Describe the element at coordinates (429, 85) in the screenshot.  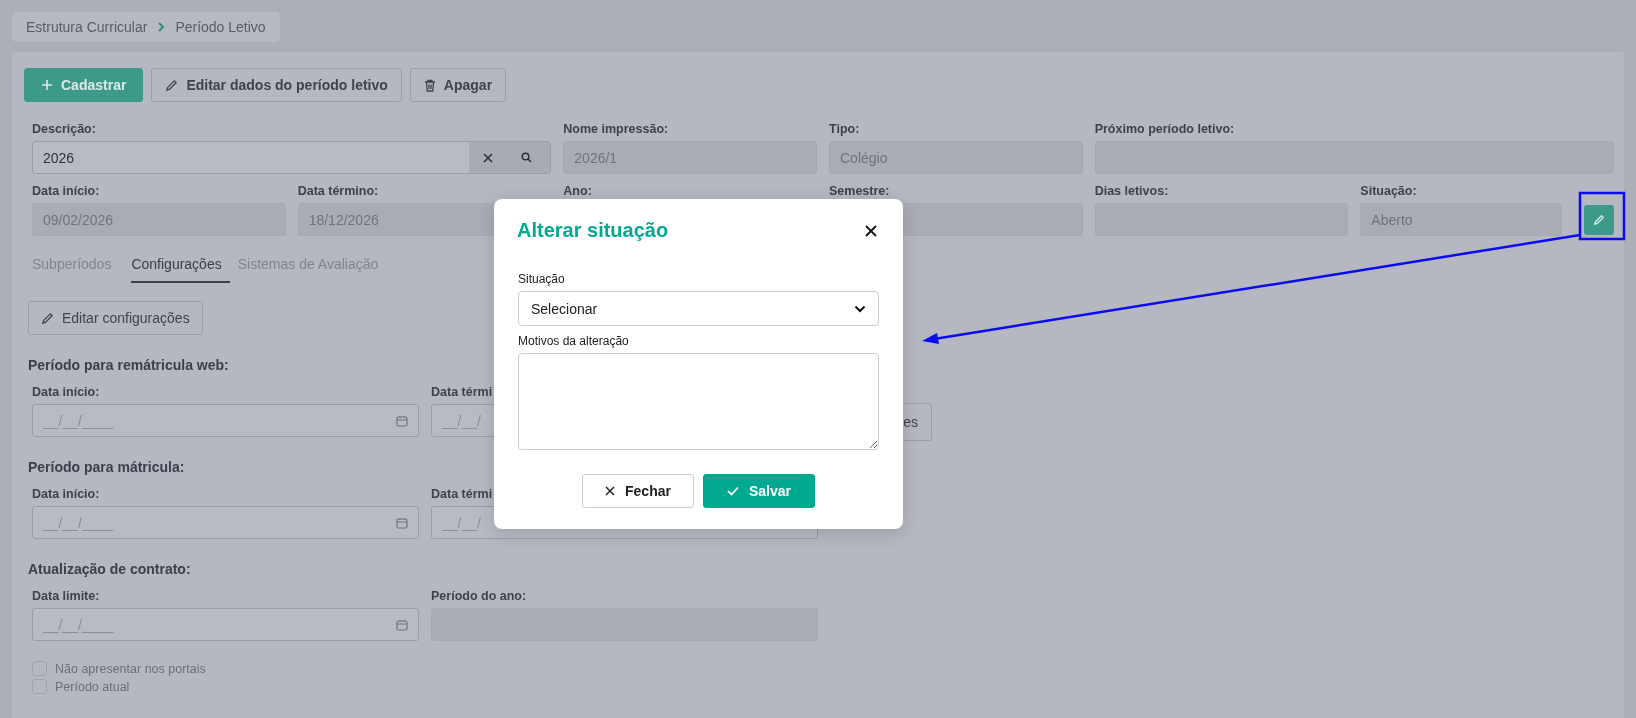
I see `trash-icon` at that location.